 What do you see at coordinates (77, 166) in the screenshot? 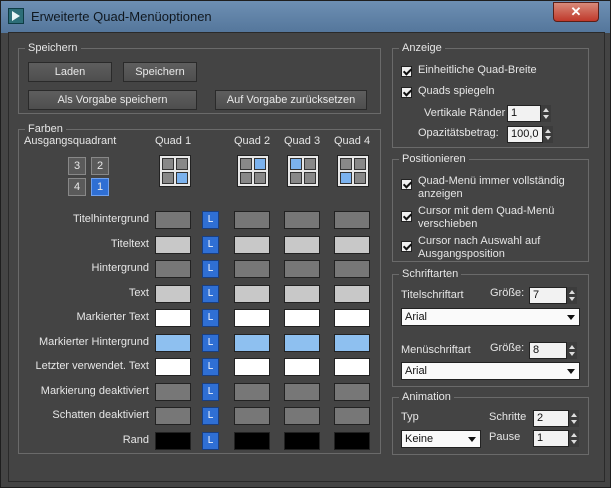
I see `quadrant-3-button: 3` at bounding box center [77, 166].